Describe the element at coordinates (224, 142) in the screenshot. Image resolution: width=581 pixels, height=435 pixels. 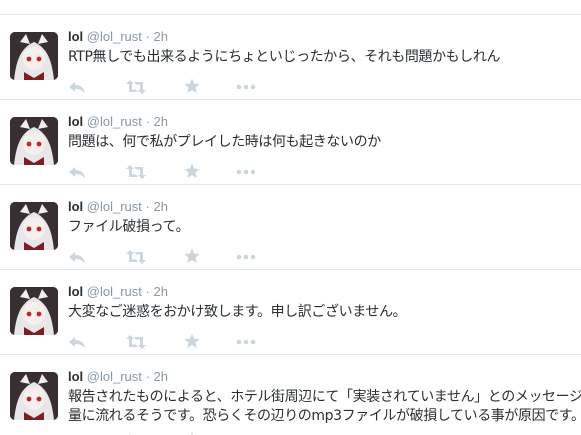
I see `tweet-text: 問題は、何で私がプレイした時は何も起きないのか` at that location.